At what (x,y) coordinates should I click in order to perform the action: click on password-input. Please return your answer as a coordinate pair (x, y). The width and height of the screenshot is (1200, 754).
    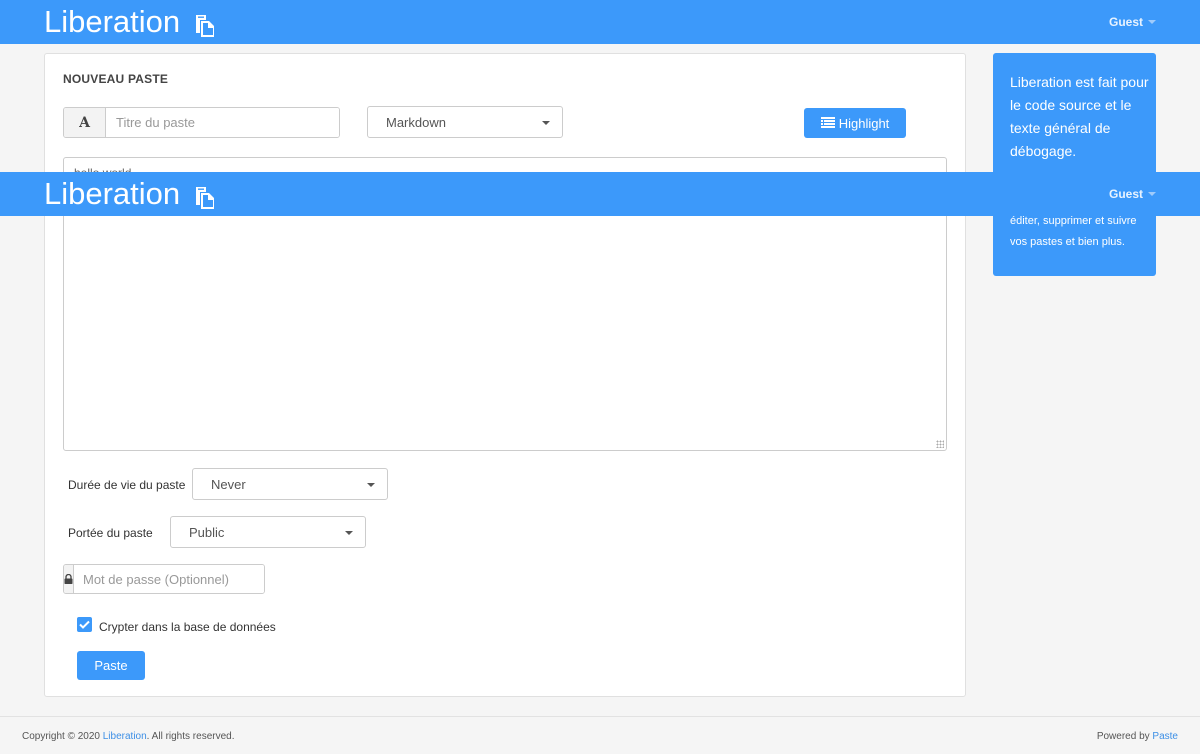
    Looking at the image, I should click on (169, 579).